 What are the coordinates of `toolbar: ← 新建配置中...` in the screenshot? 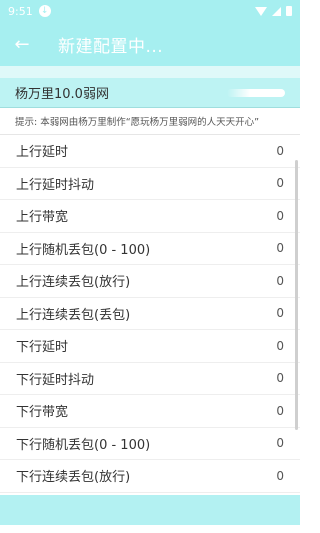 It's located at (150, 44).